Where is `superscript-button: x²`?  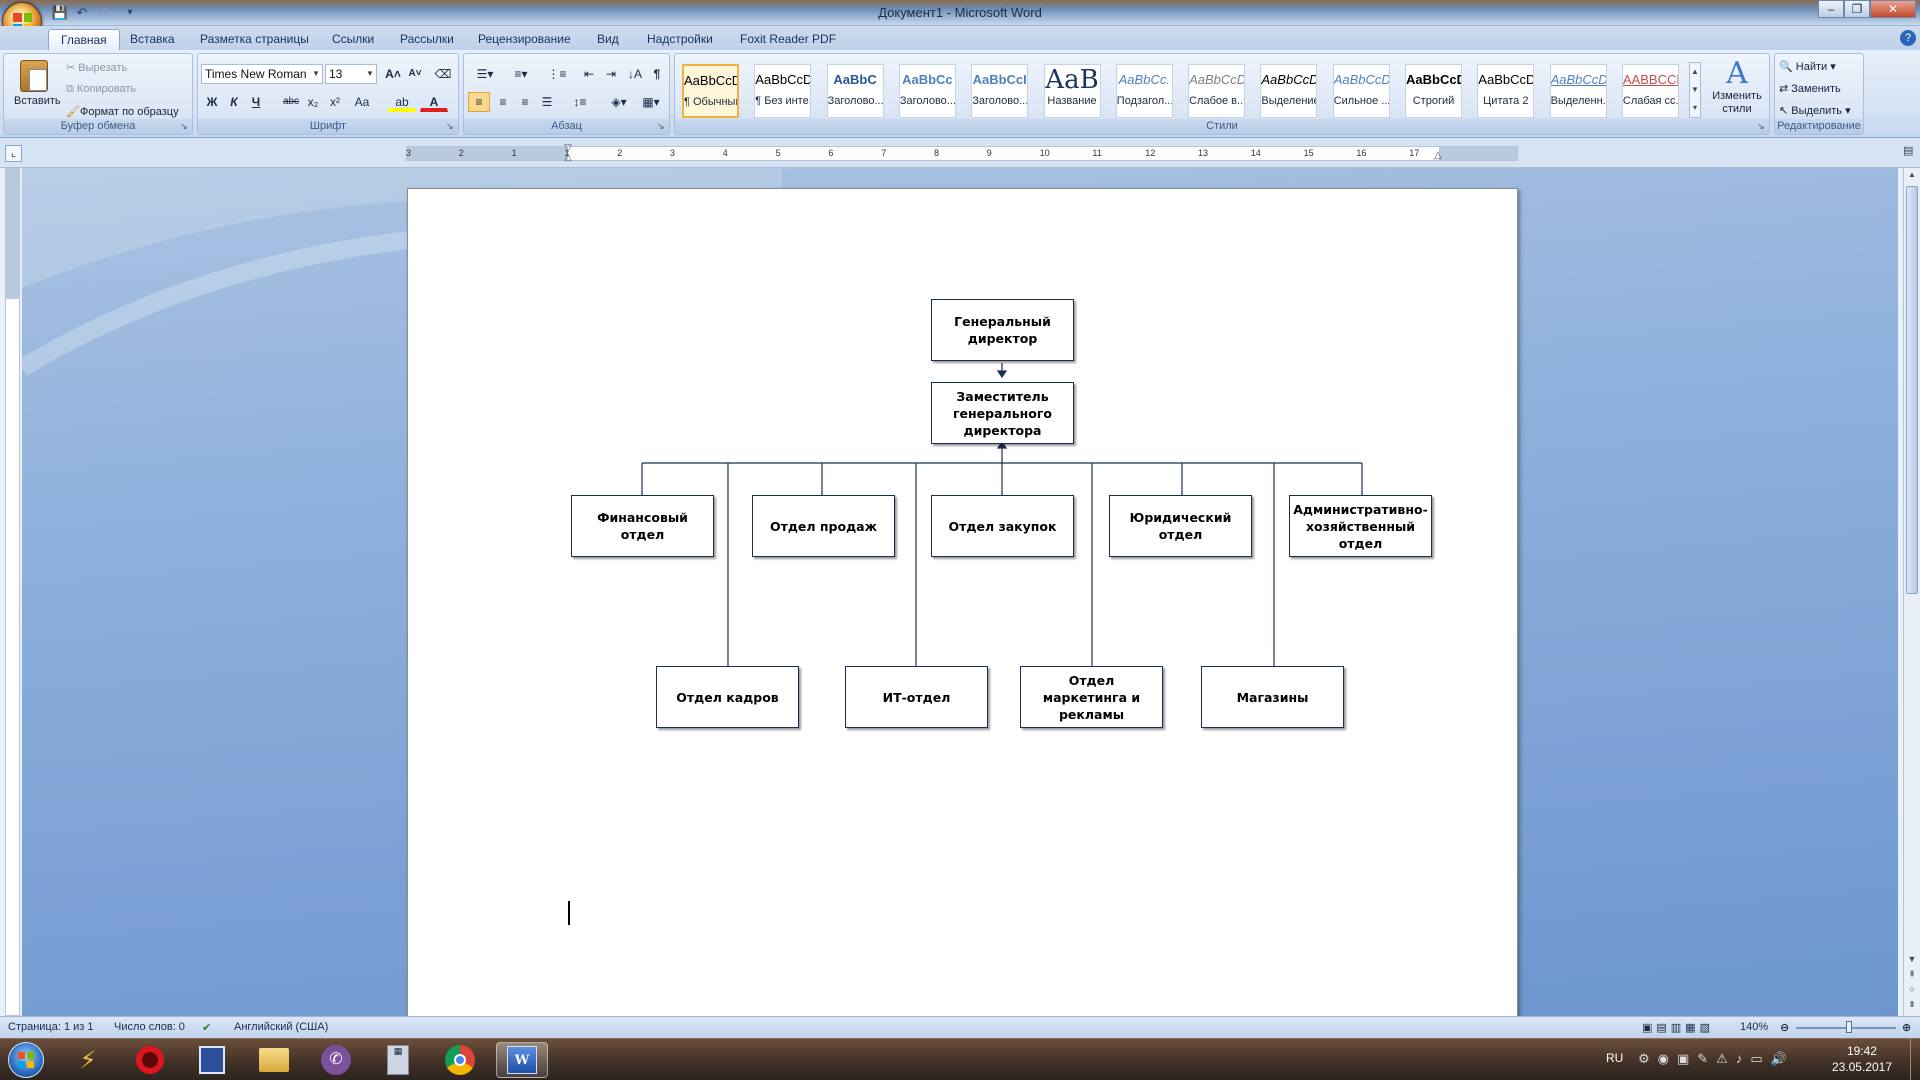
superscript-button: x² is located at coordinates (335, 102).